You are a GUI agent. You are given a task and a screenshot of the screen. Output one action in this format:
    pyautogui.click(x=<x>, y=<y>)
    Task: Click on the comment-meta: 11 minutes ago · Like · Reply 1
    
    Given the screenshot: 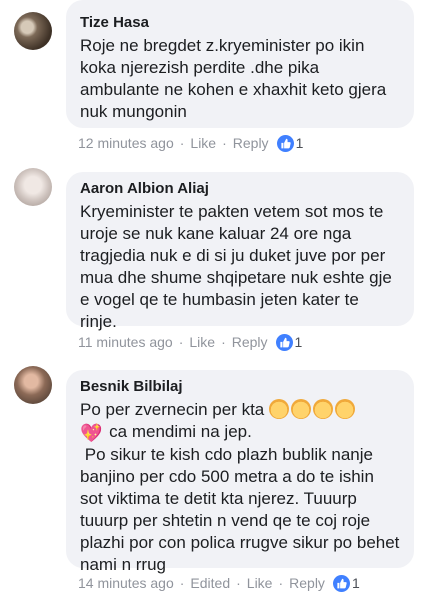 What is the action you would take?
    pyautogui.click(x=190, y=342)
    